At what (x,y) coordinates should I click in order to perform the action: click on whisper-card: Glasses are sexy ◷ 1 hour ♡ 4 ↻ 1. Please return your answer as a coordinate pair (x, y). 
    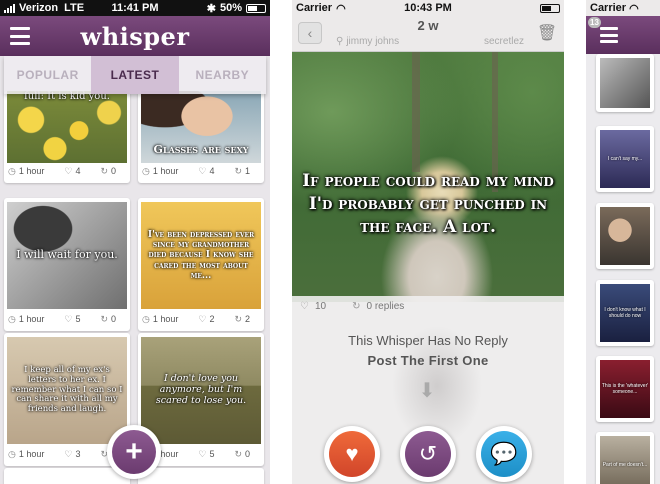
    Looking at the image, I should click on (201, 137).